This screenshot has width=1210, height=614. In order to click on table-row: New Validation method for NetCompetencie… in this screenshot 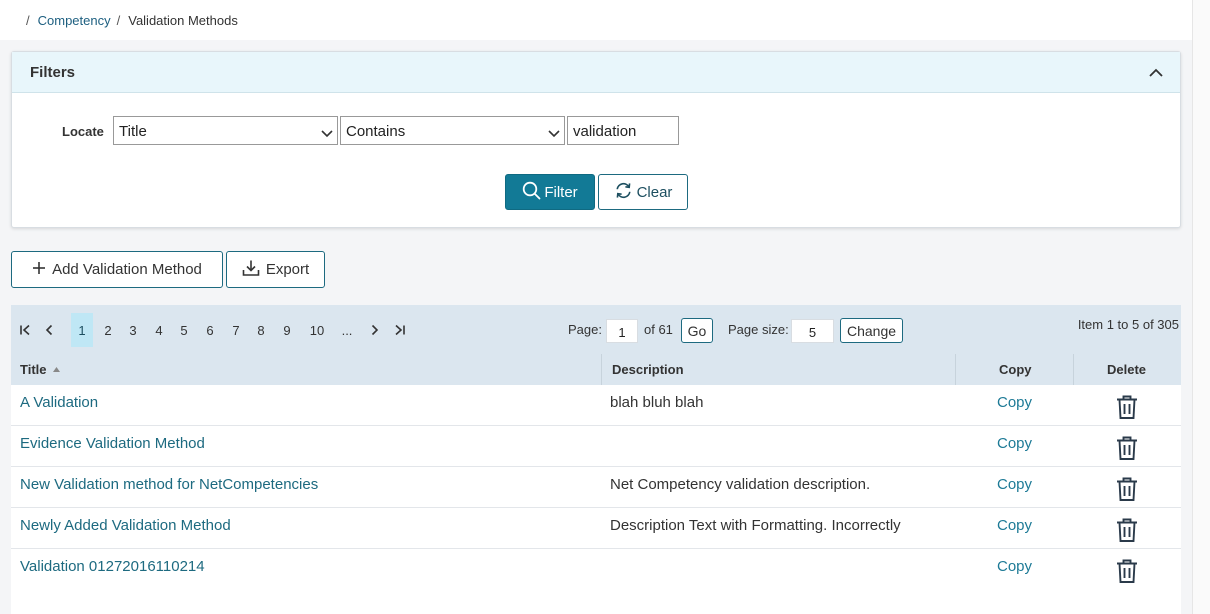, I will do `click(596, 487)`.